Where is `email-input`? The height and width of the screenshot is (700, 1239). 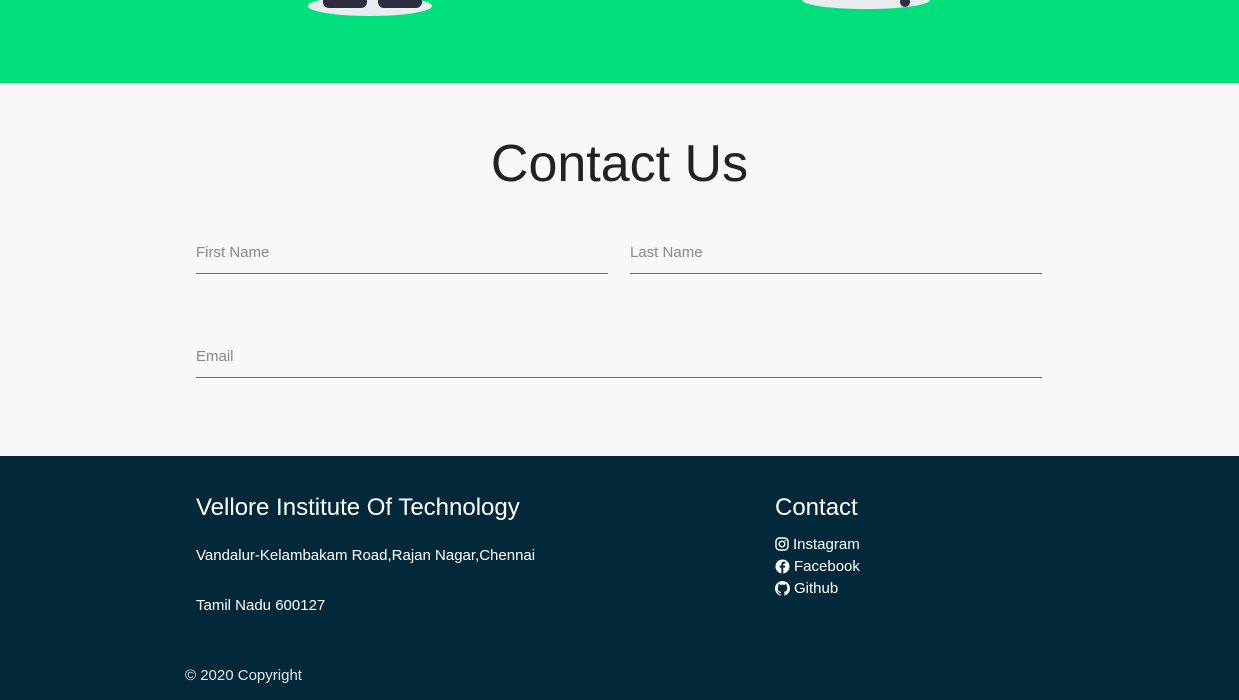 email-input is located at coordinates (619, 356).